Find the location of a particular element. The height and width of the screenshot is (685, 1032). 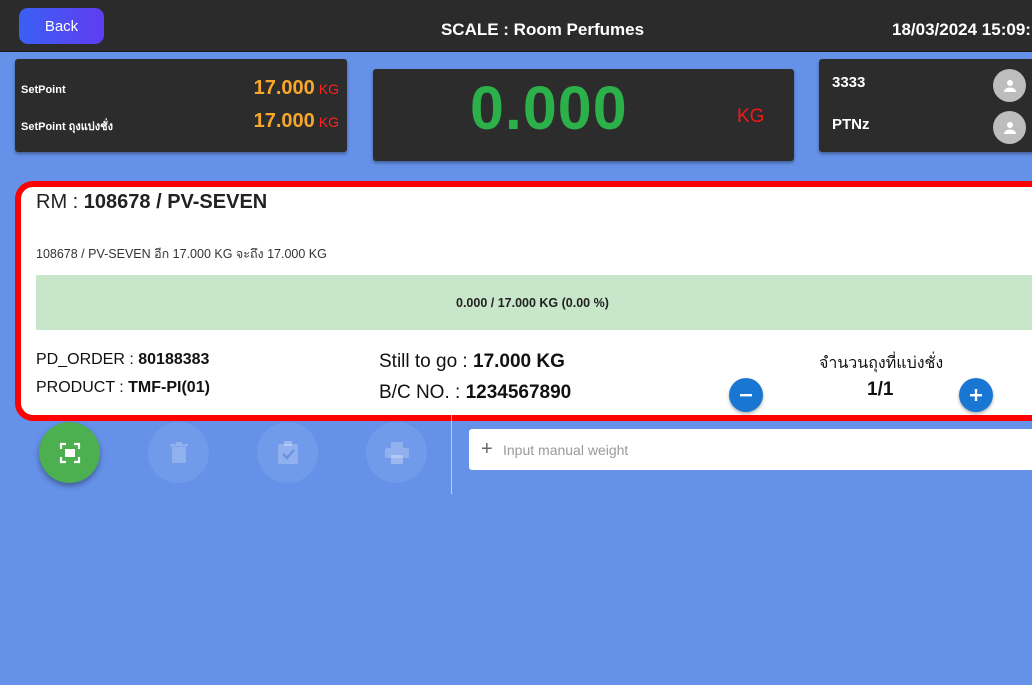

still-to-go-value: 17.000 KG is located at coordinates (519, 361).